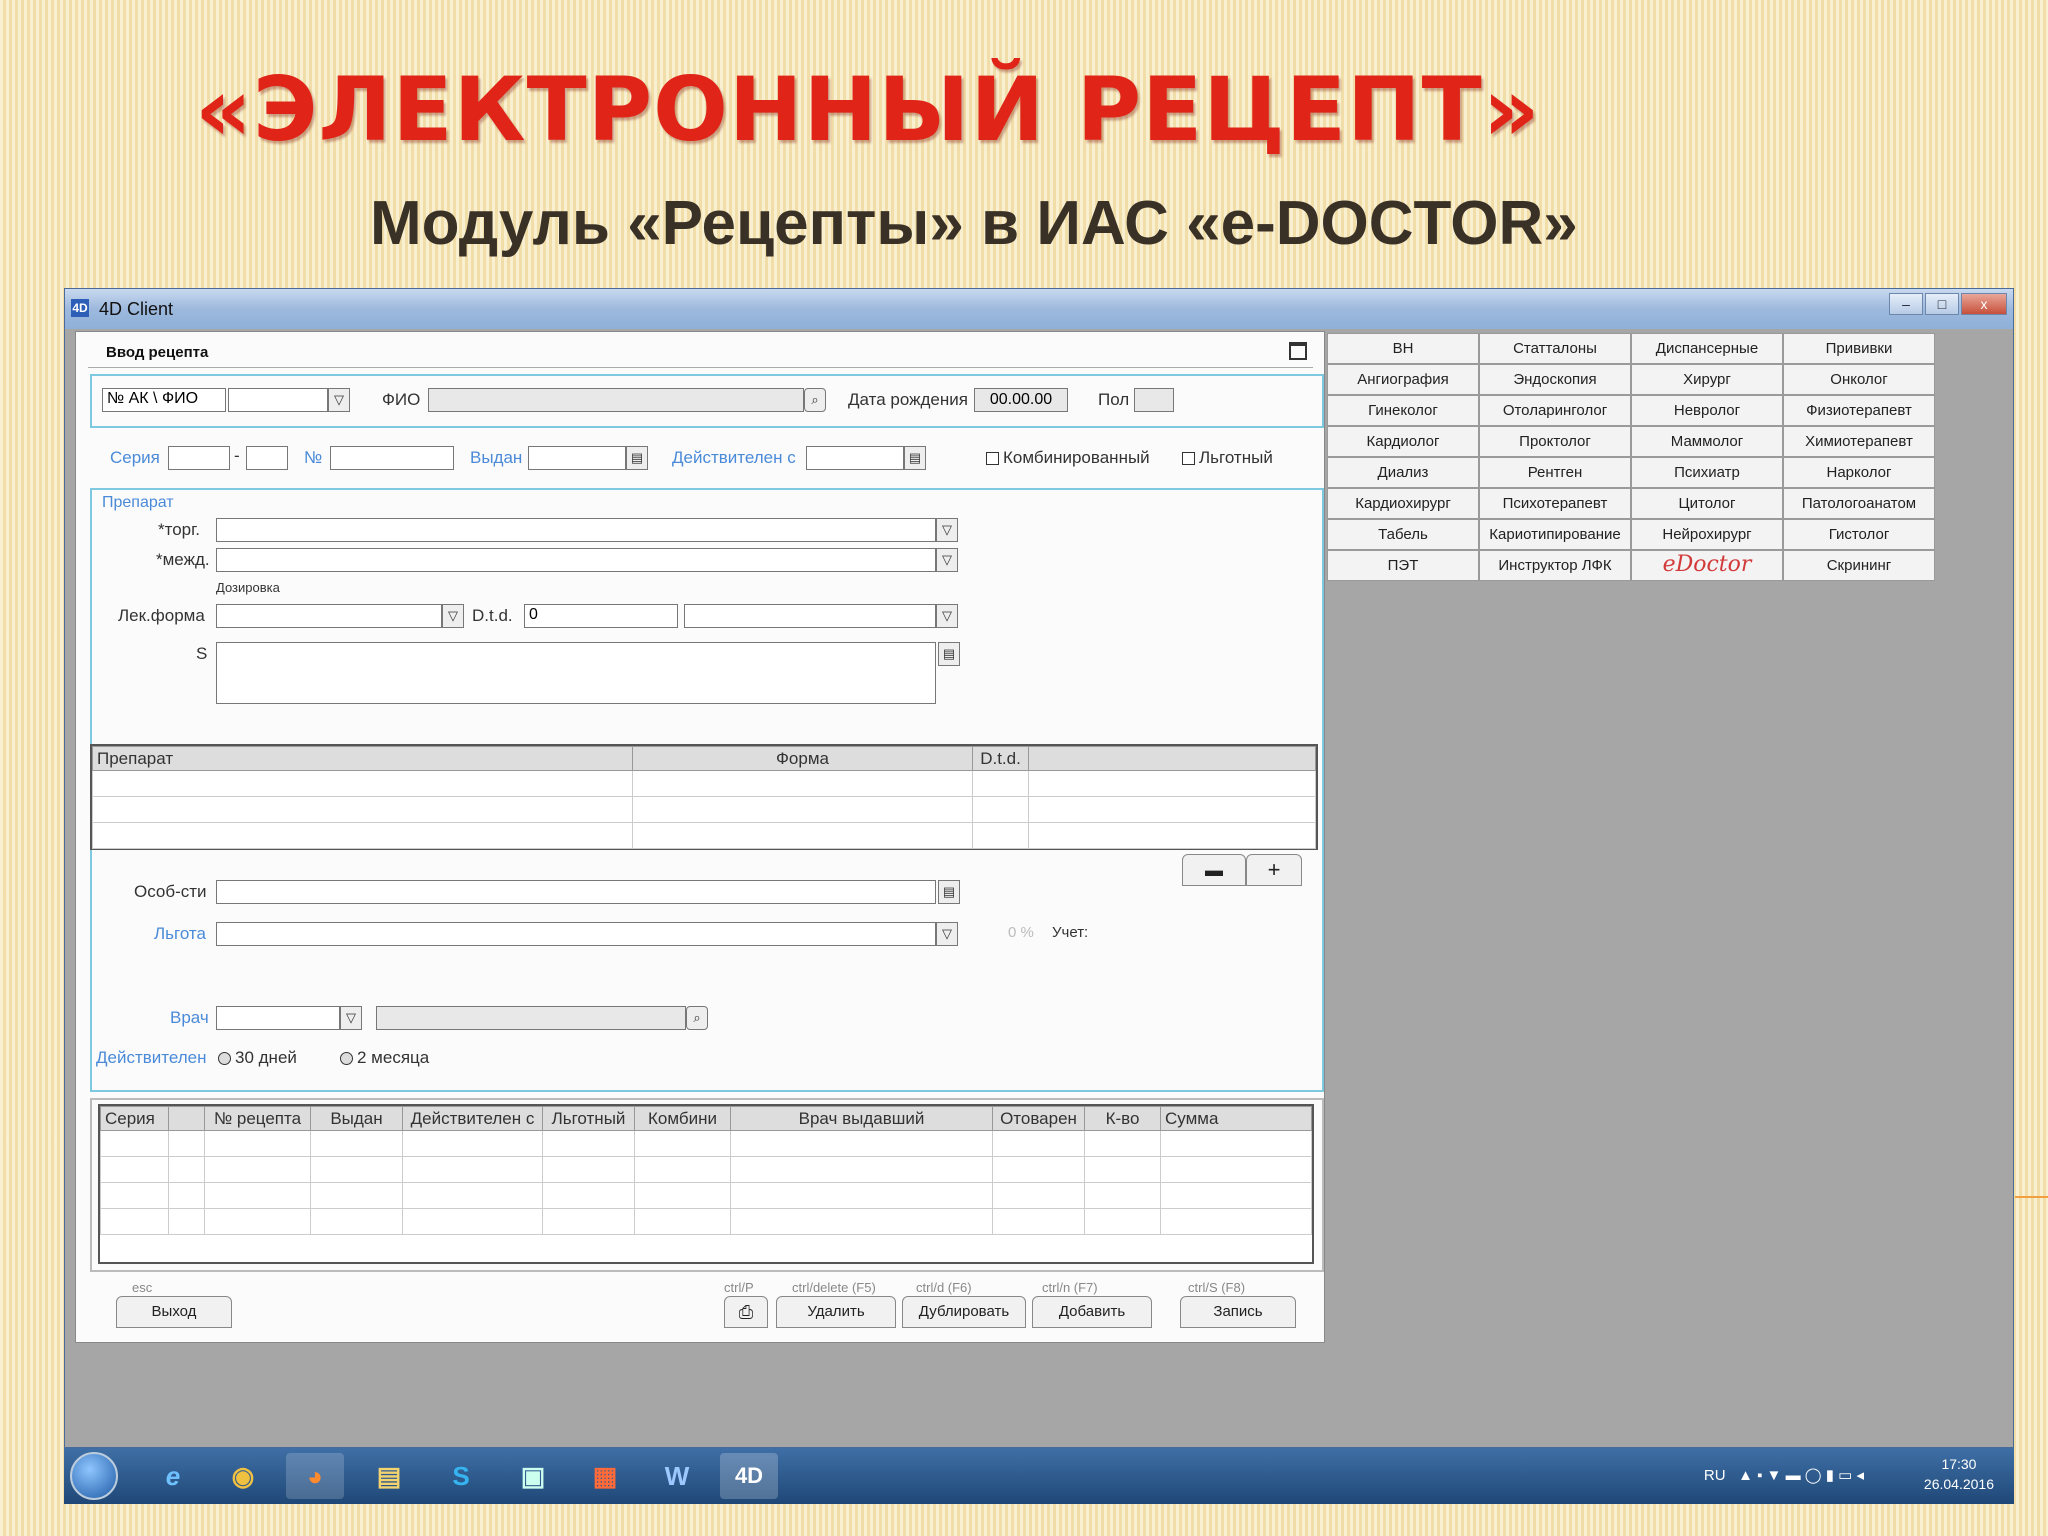 The height and width of the screenshot is (1536, 2048). Describe the element at coordinates (362, 758) in the screenshot. I see `column-header: Препарат` at that location.